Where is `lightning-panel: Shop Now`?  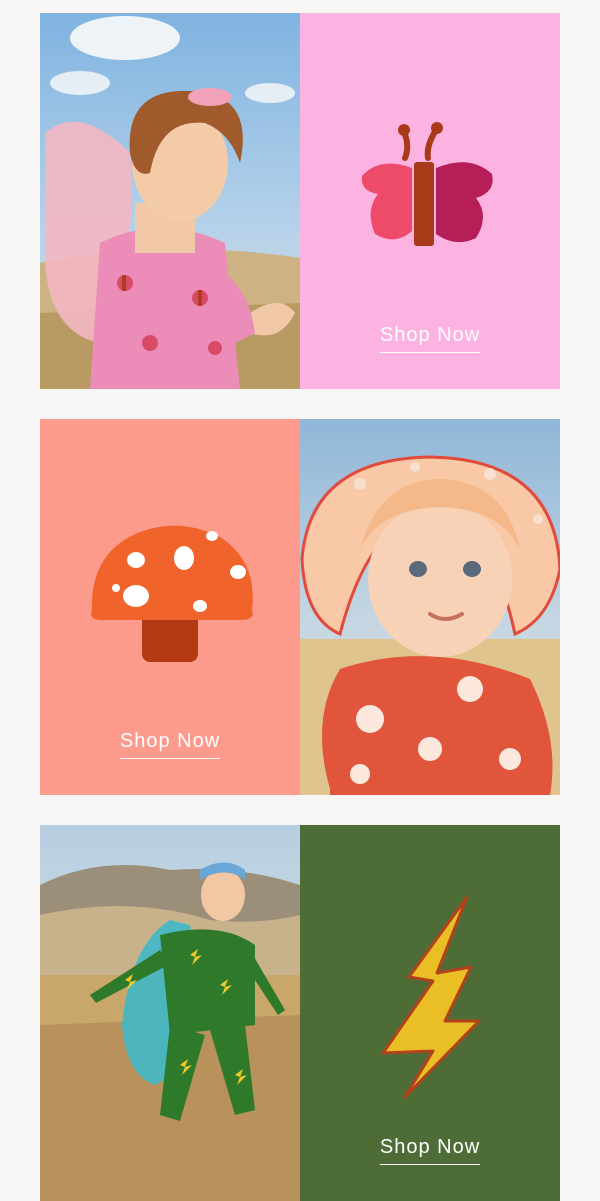 lightning-panel: Shop Now is located at coordinates (430, 1013).